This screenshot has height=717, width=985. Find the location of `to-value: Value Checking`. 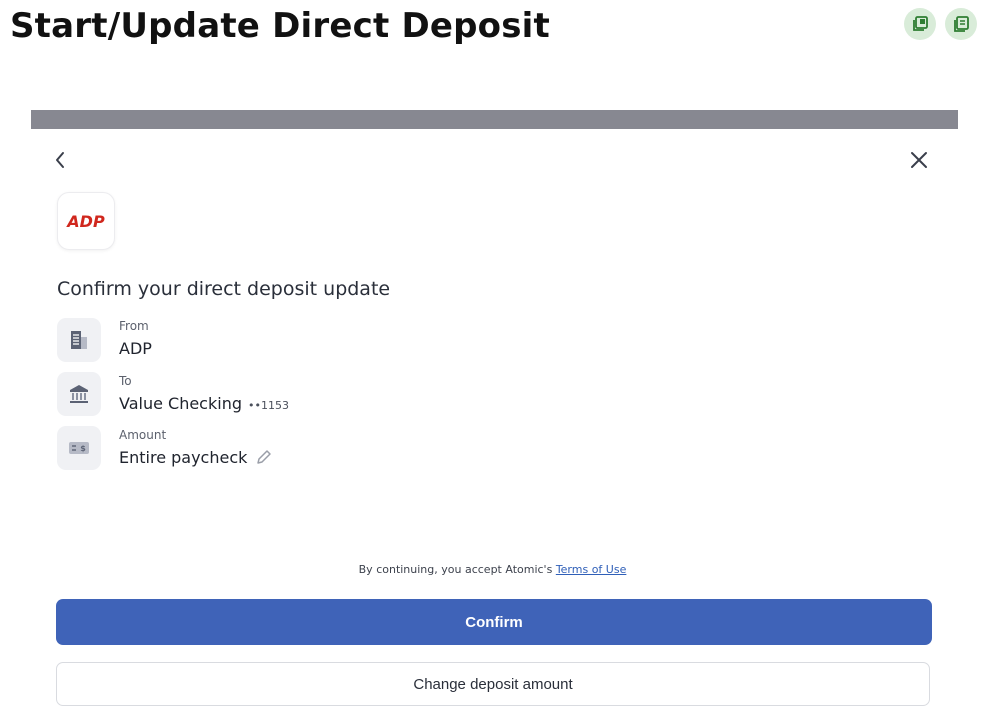

to-value: Value Checking is located at coordinates (180, 403).